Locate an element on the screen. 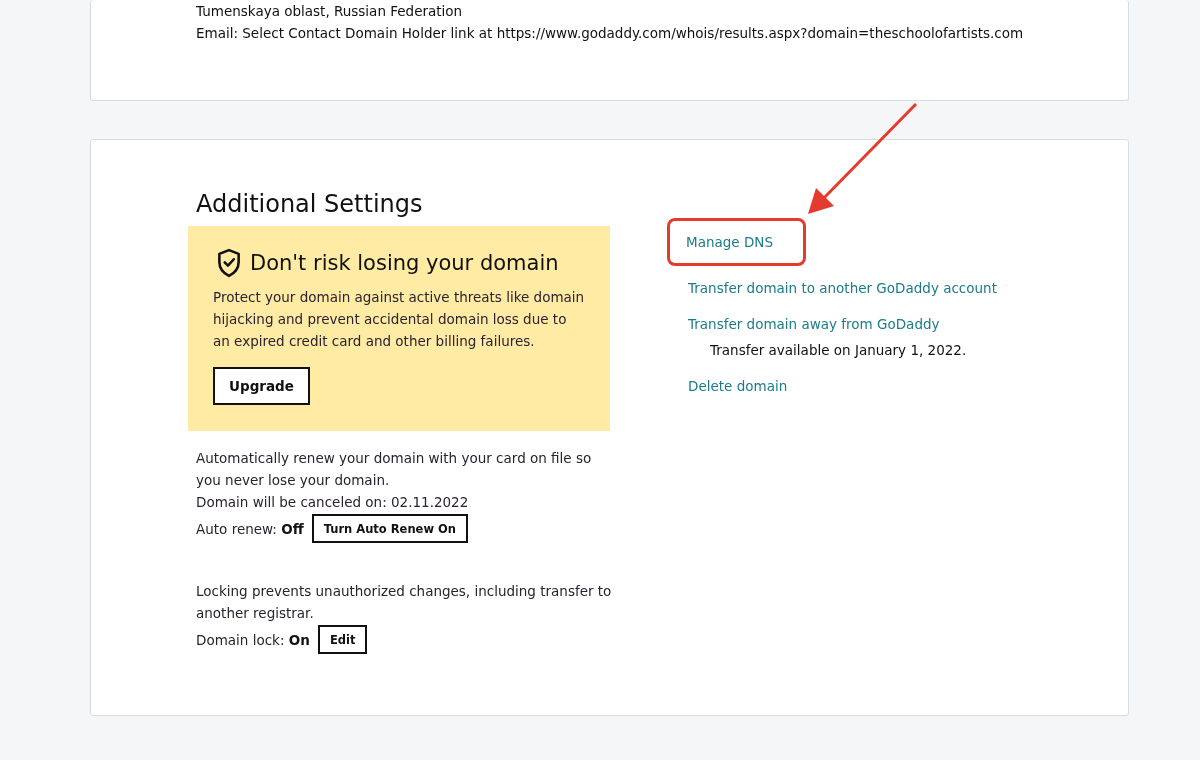 The height and width of the screenshot is (760, 1200). contact-text: Email: Select Contact Domain Holder link at https://www.godaddy.com/whois/results.aspx?domain=theschoolofartists.com is located at coordinates (610, 33).